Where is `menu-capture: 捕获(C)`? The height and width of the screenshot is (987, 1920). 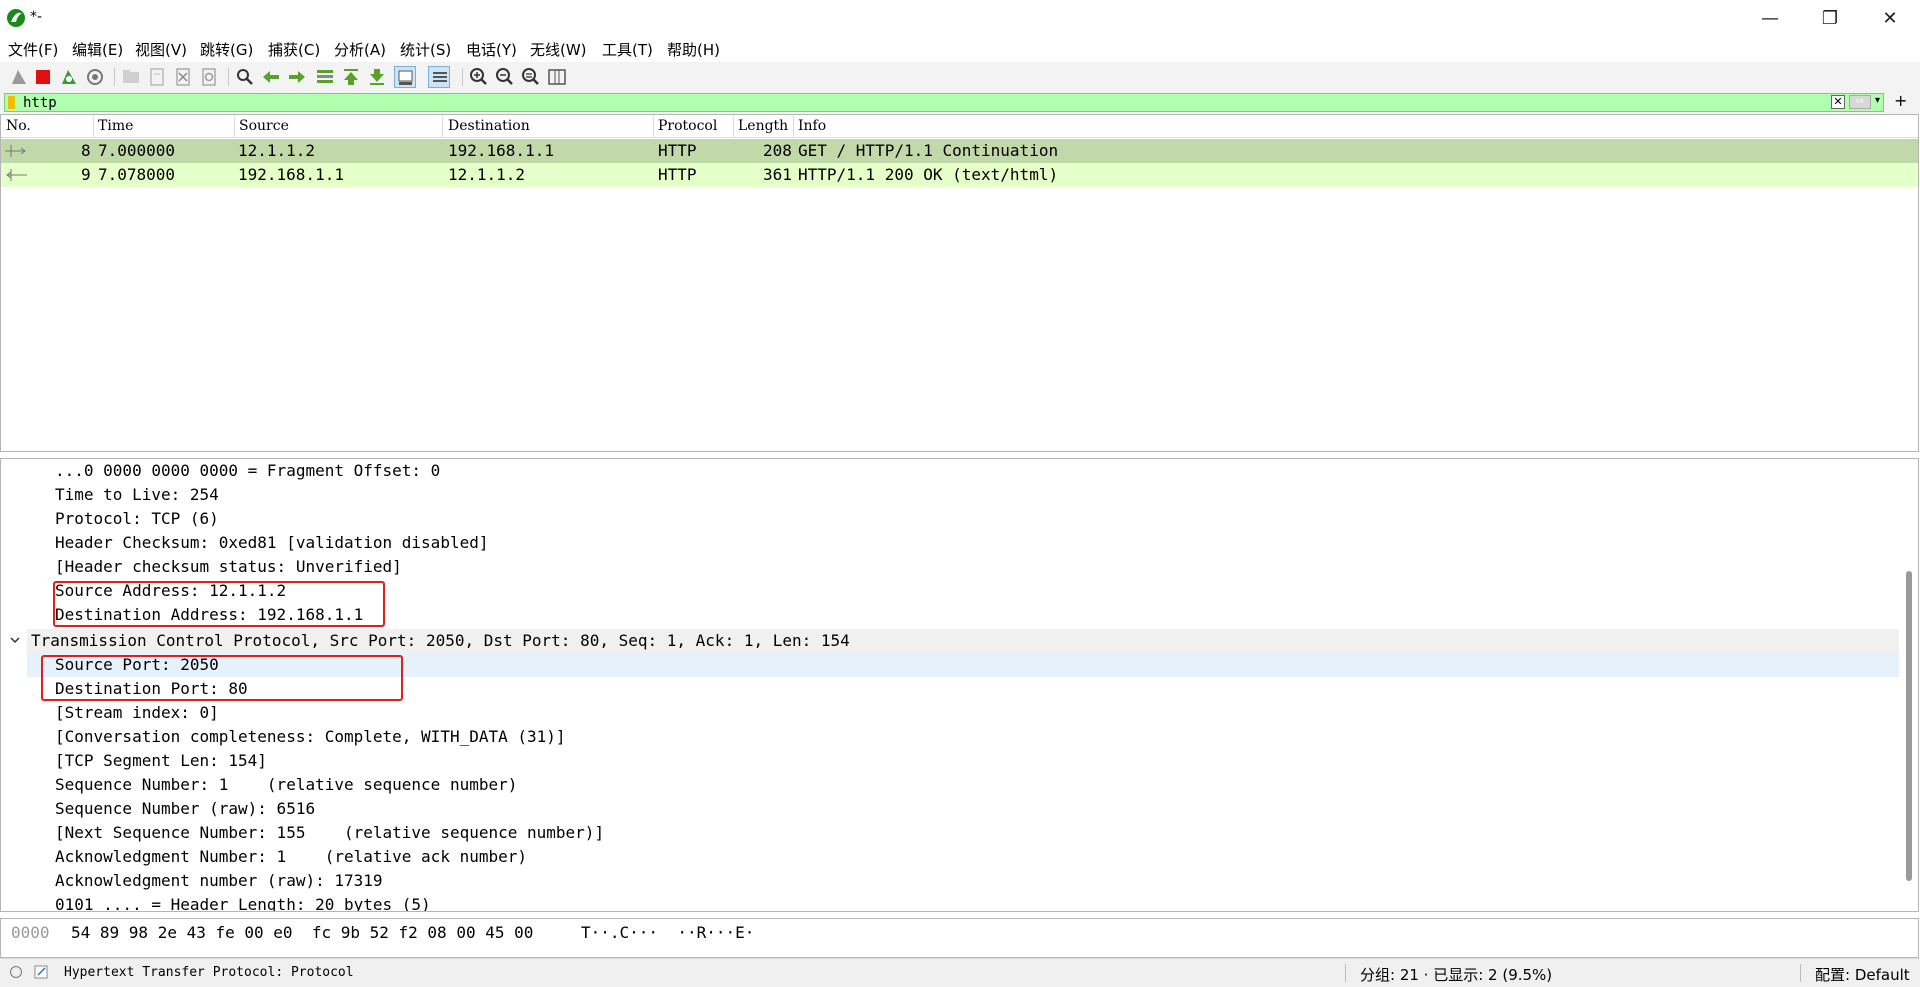 menu-capture: 捕获(C) is located at coordinates (294, 49).